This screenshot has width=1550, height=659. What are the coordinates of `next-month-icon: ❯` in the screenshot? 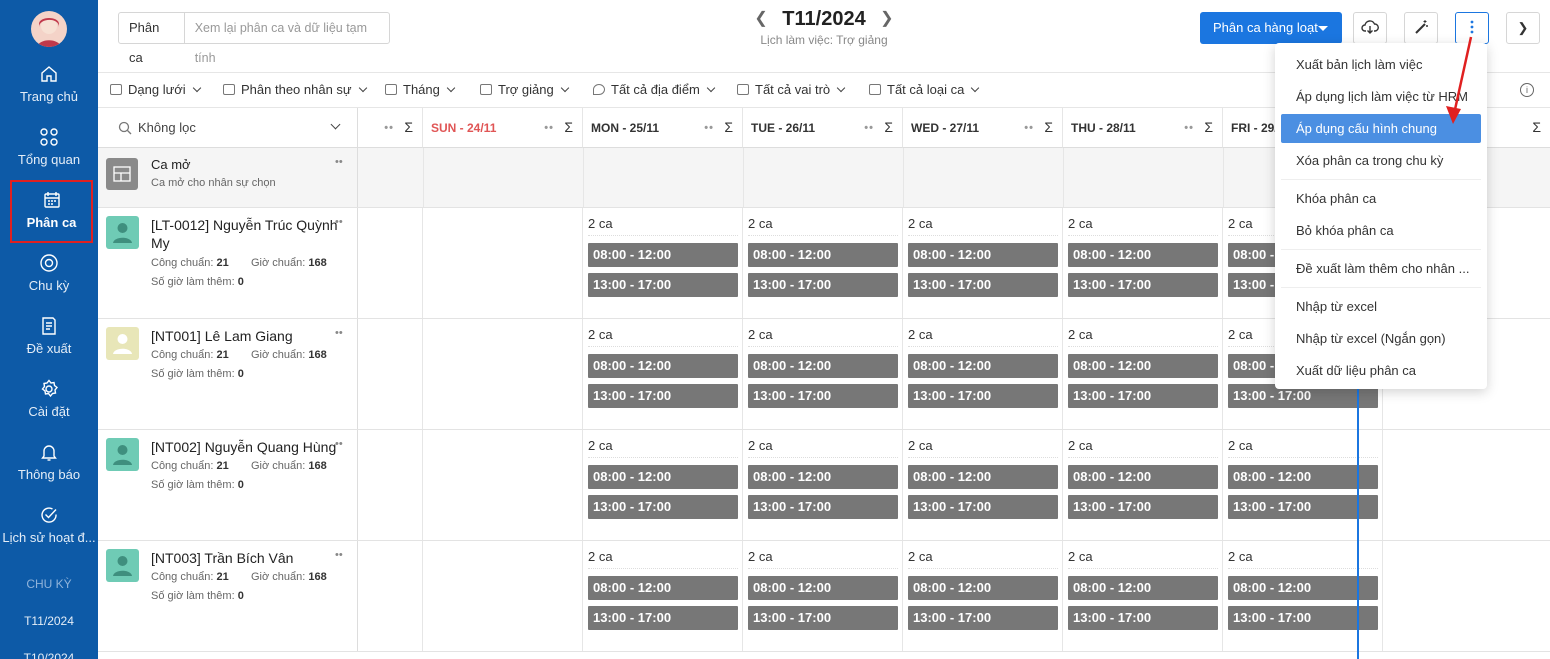 It's located at (886, 18).